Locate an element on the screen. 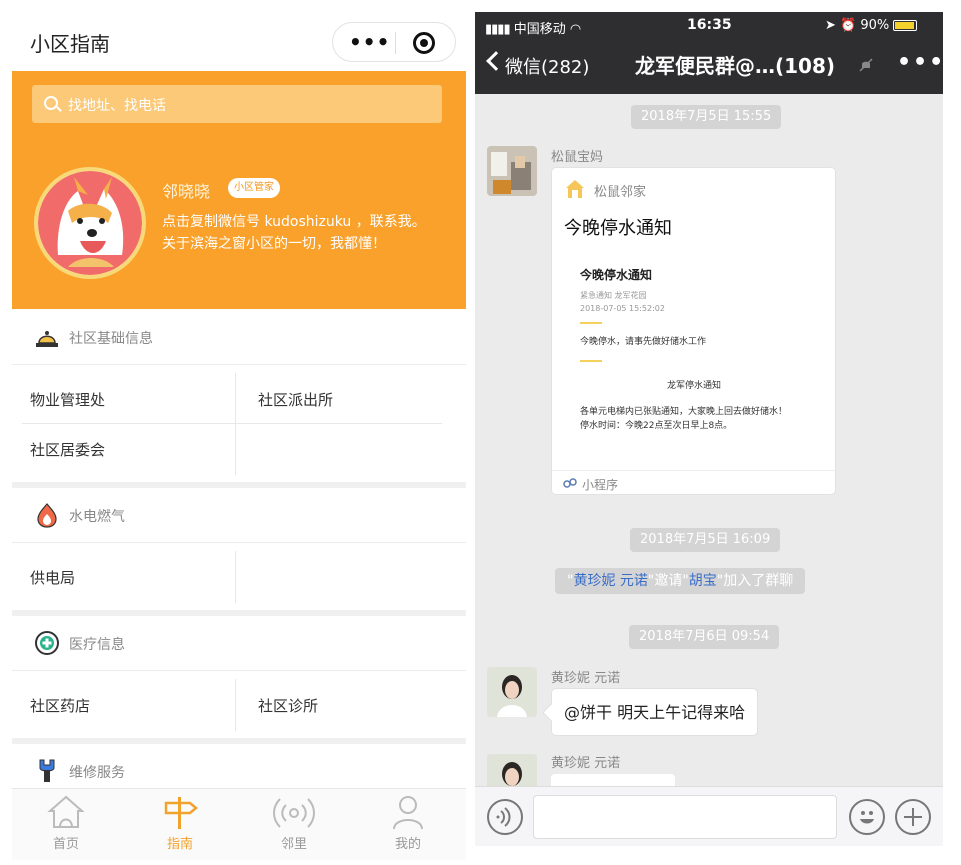 Image resolution: width=961 pixels, height=865 pixels. search-icon is located at coordinates (51, 103).